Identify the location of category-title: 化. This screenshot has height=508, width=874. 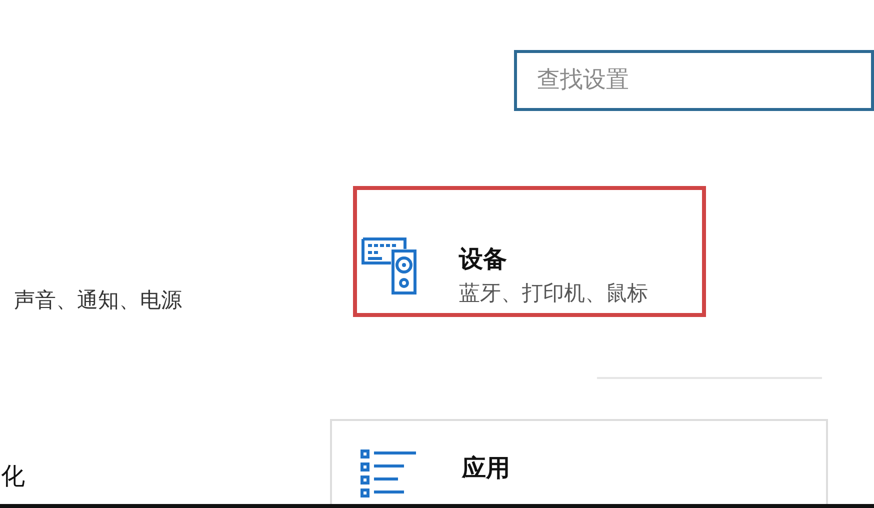
(13, 476).